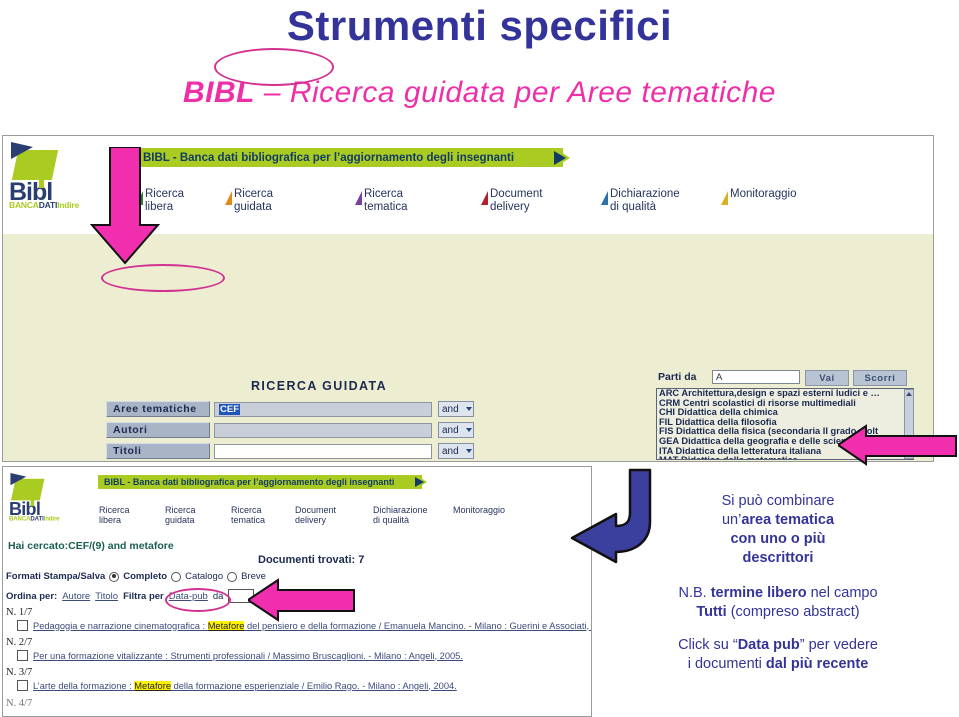 This screenshot has width=959, height=717. Describe the element at coordinates (778, 645) in the screenshot. I see `note-line-7: Click su “Data pub” per vedere` at that location.